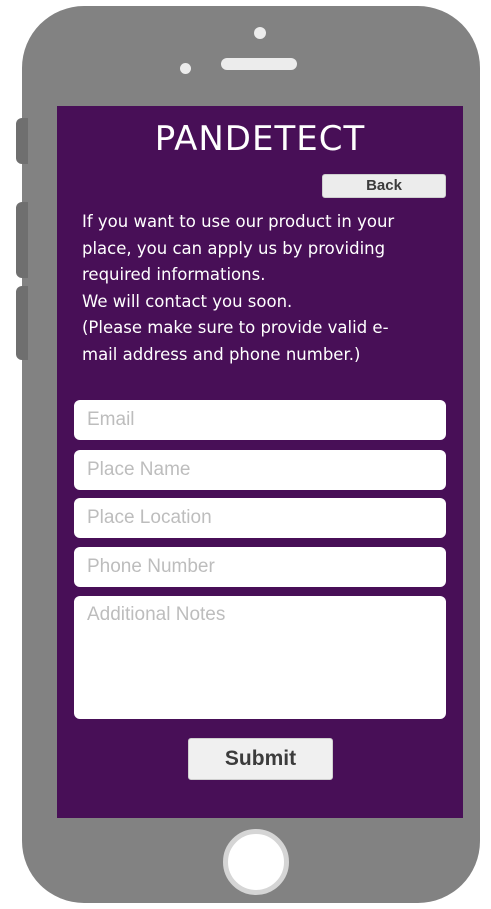  I want to click on home-button-icon, so click(256, 862).